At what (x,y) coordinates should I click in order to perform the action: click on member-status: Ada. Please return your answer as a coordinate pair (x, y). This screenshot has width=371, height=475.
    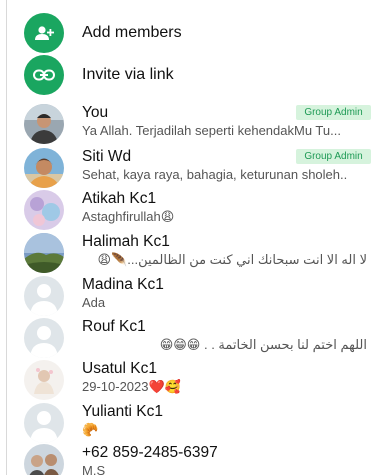
    Looking at the image, I should click on (94, 302).